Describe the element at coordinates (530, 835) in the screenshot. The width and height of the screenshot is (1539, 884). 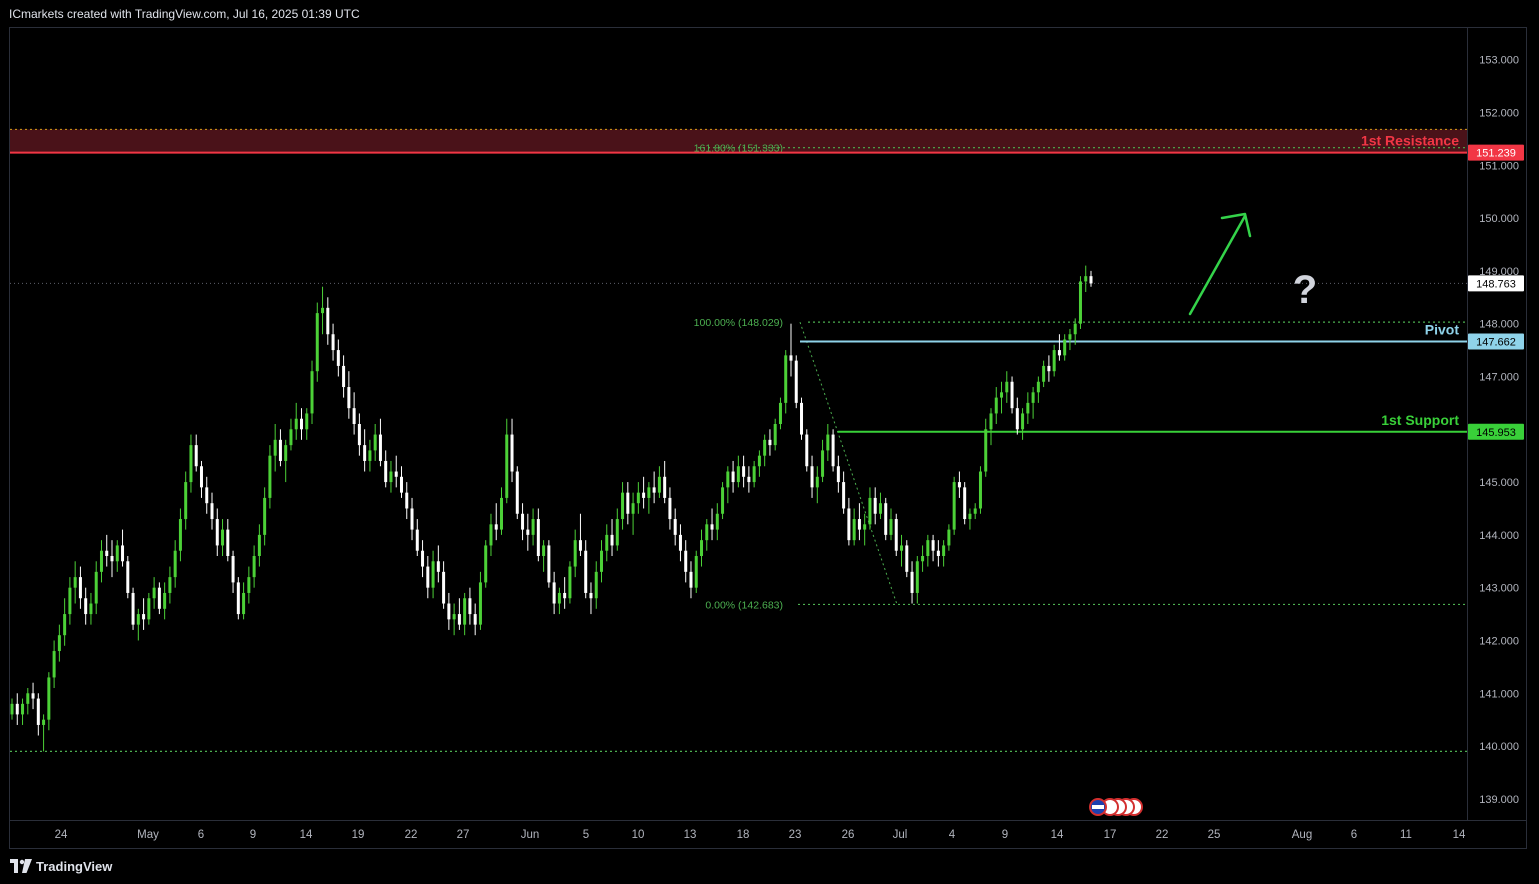
I see `x-tick-label: Jun` at that location.